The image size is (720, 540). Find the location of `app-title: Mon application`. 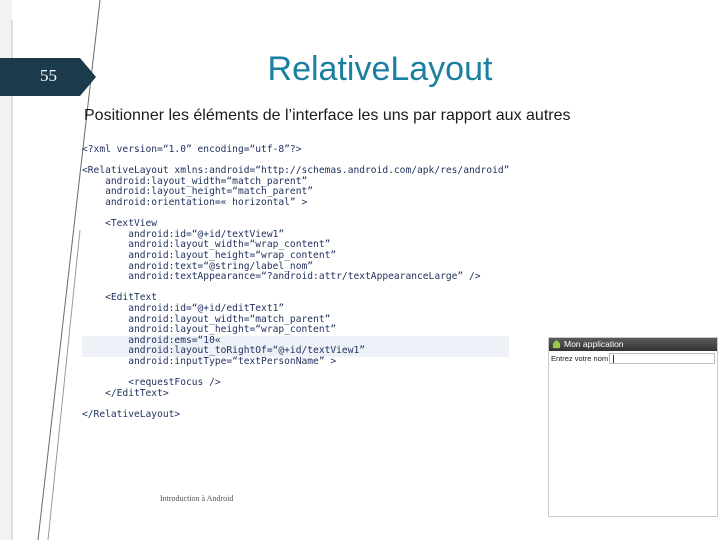

app-title: Mon application is located at coordinates (594, 344).